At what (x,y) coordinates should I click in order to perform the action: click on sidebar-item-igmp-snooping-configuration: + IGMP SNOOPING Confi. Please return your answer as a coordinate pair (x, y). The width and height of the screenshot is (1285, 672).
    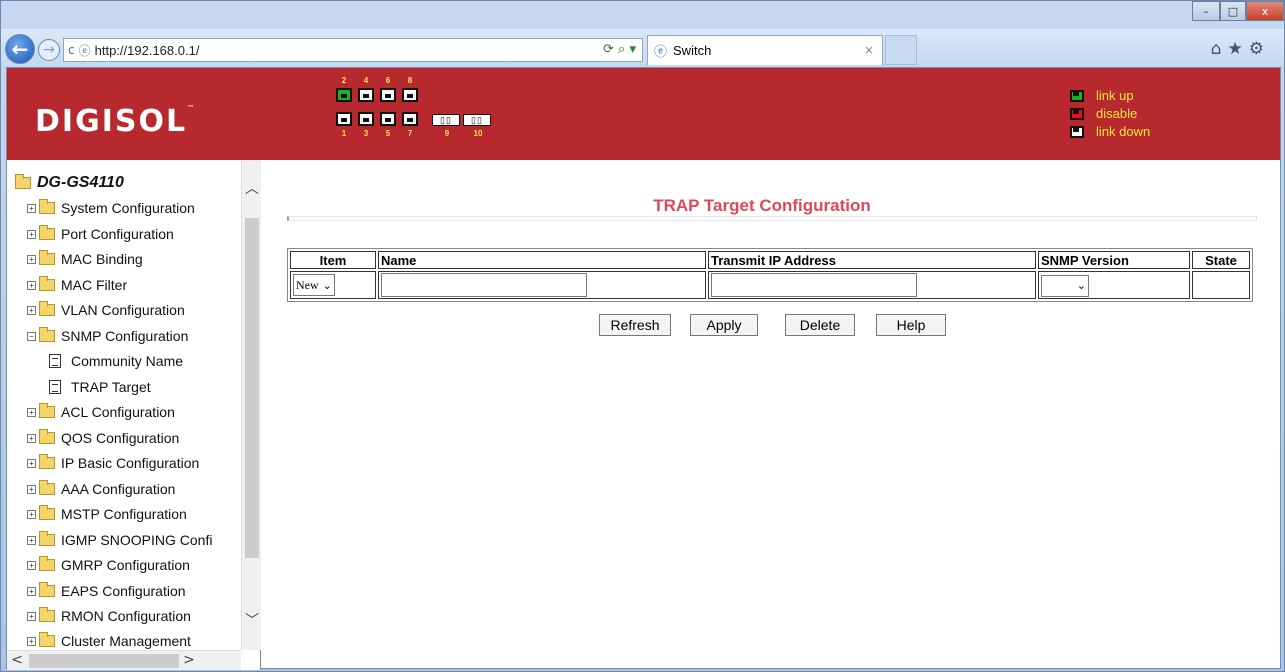
    Looking at the image, I should click on (119, 540).